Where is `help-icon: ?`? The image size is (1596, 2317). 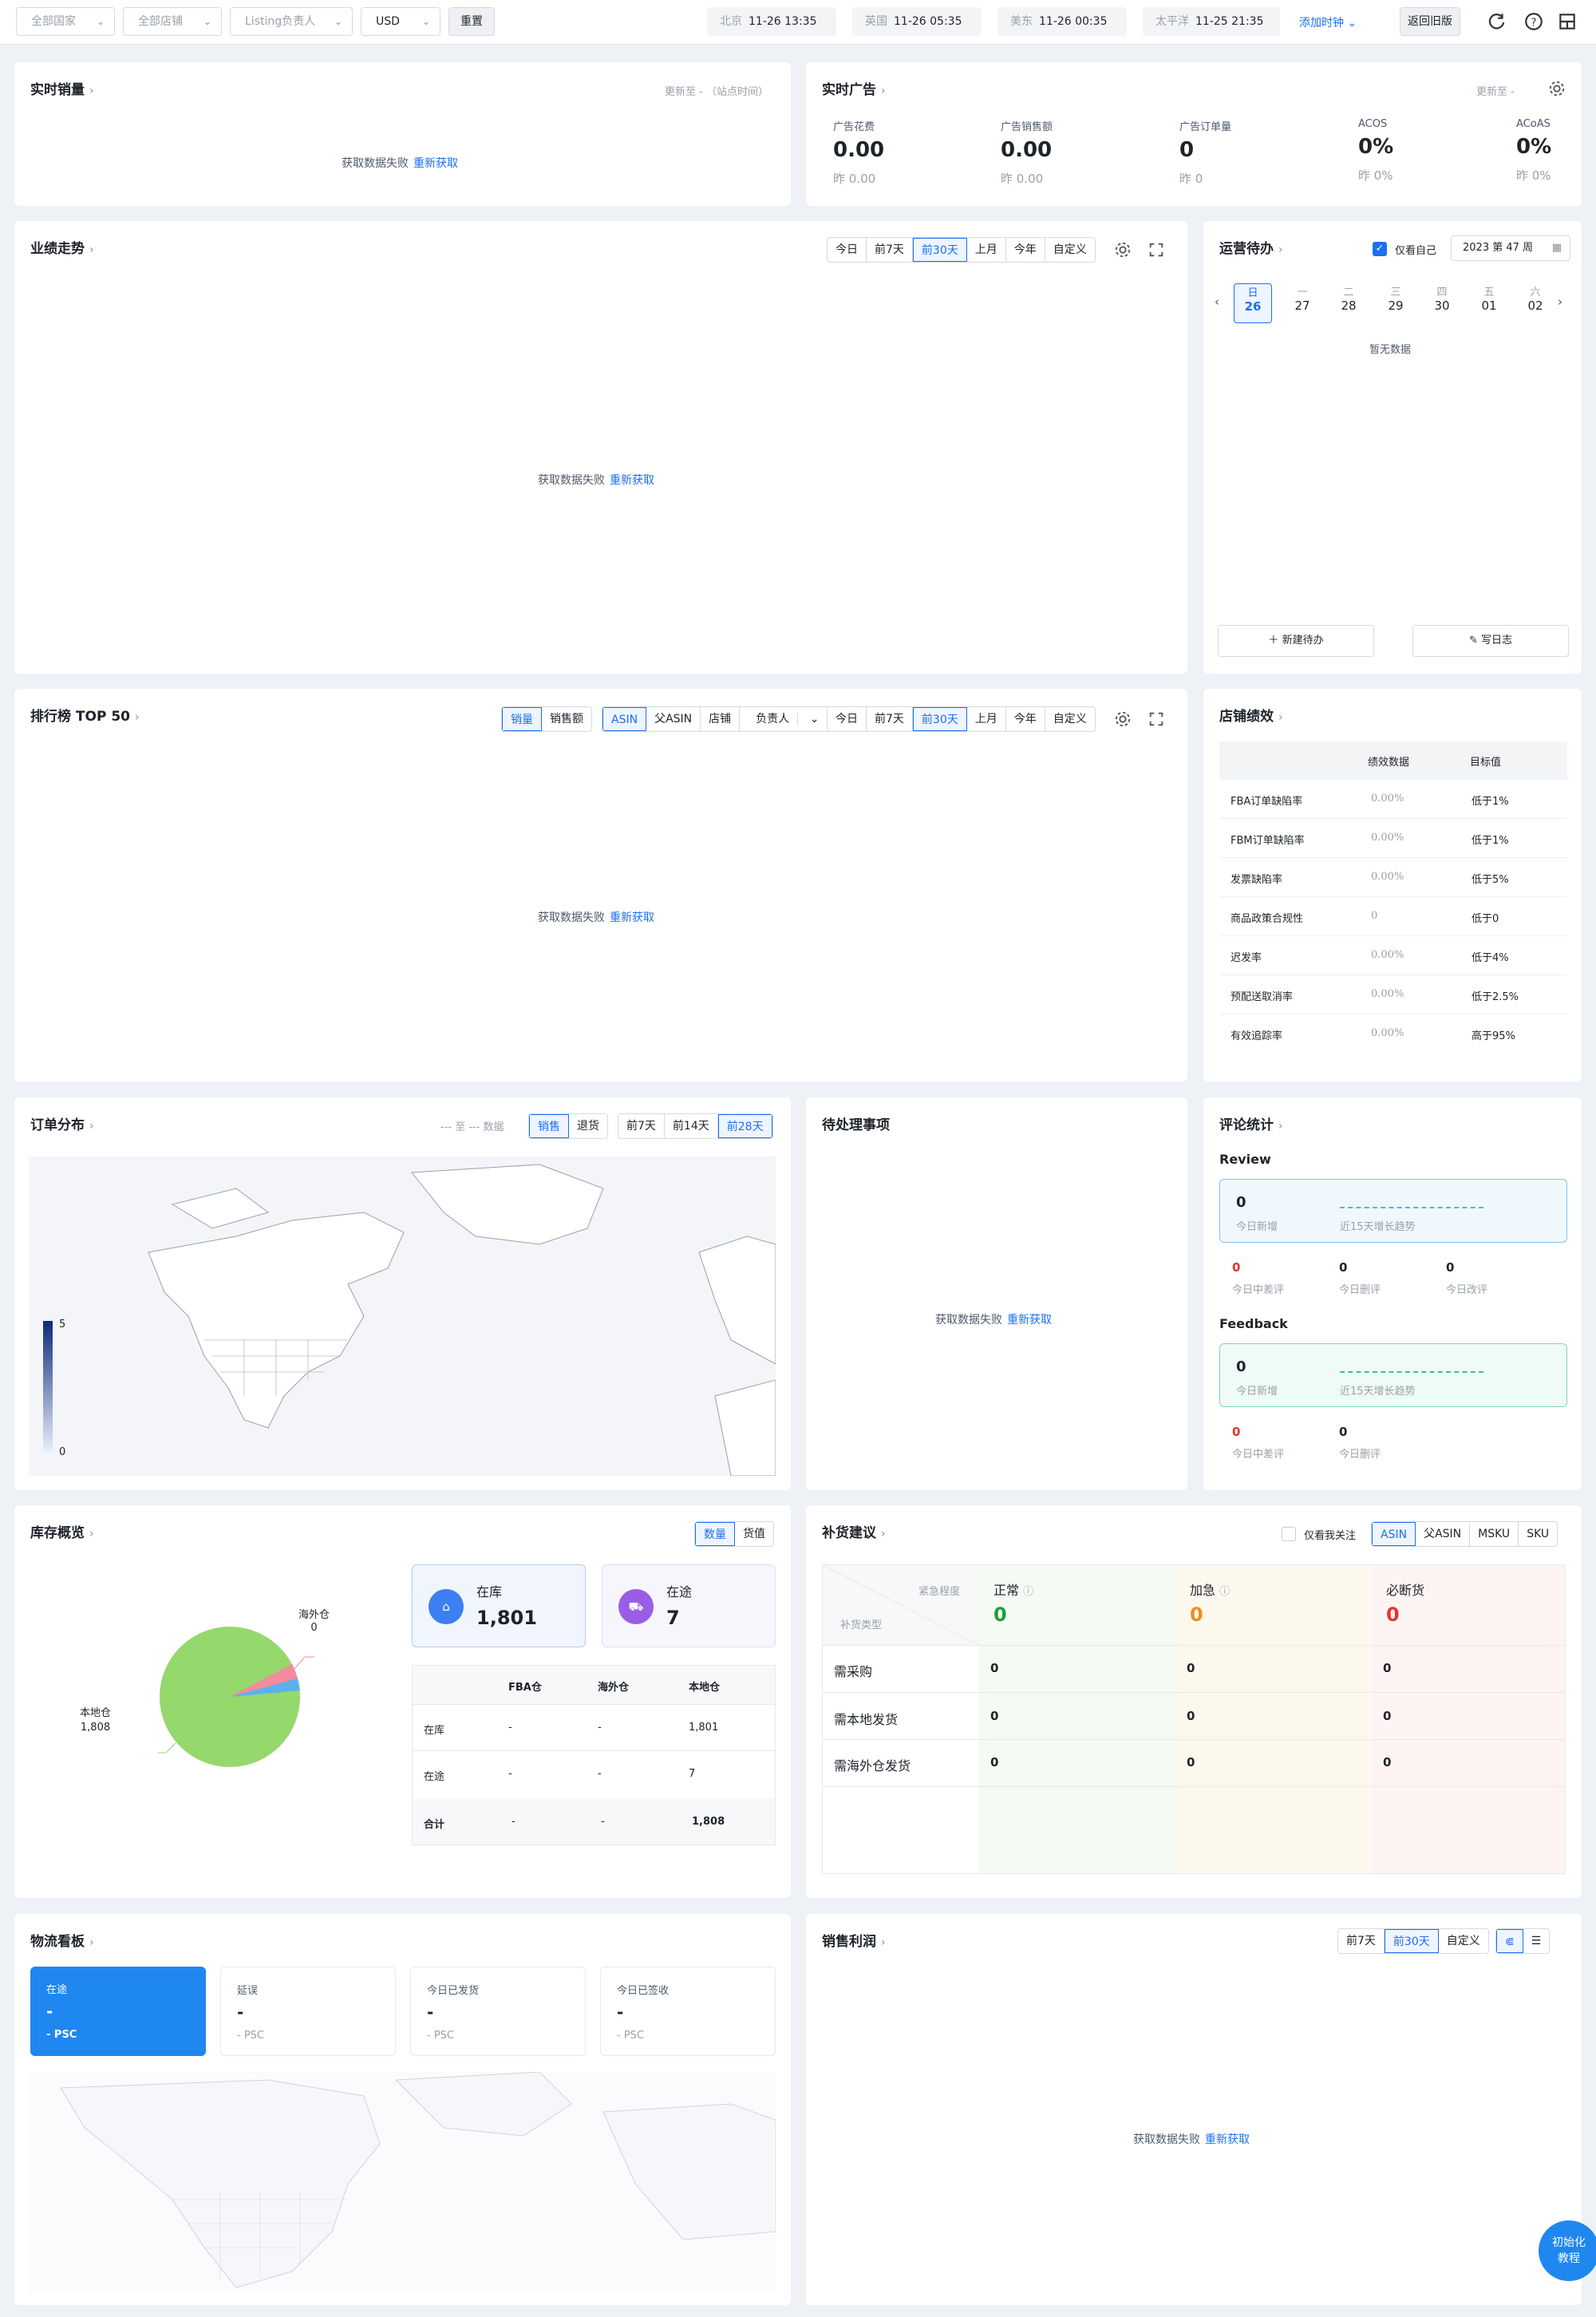 help-icon: ? is located at coordinates (1533, 21).